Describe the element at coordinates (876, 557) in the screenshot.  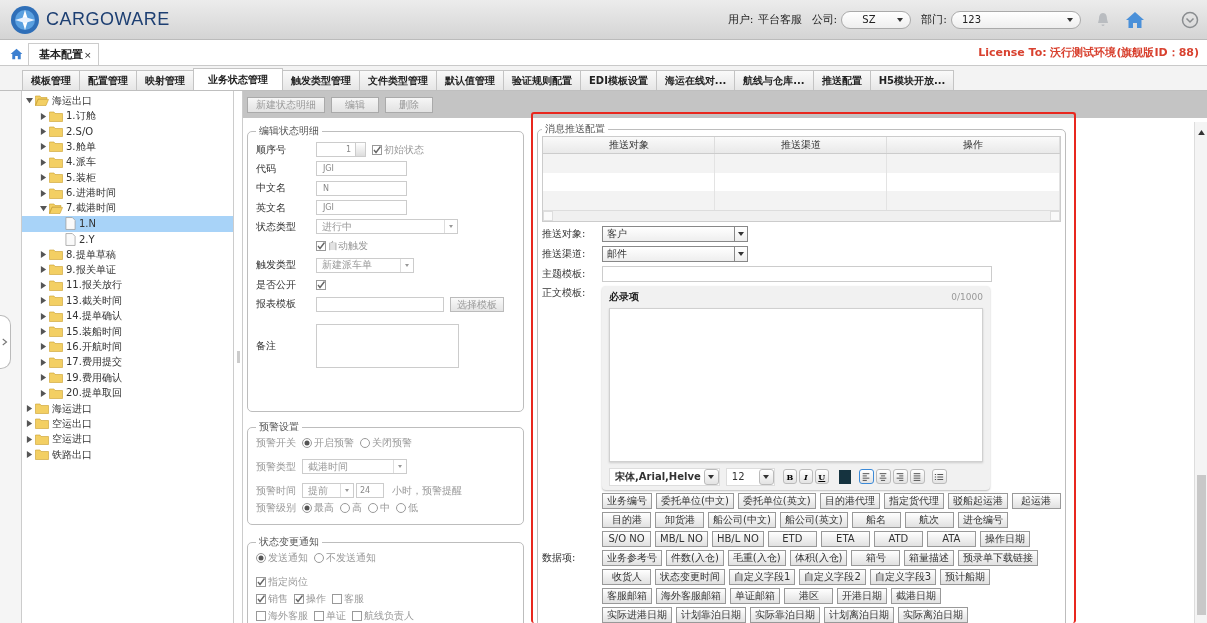
I see `data-item-button: 箱号` at that location.